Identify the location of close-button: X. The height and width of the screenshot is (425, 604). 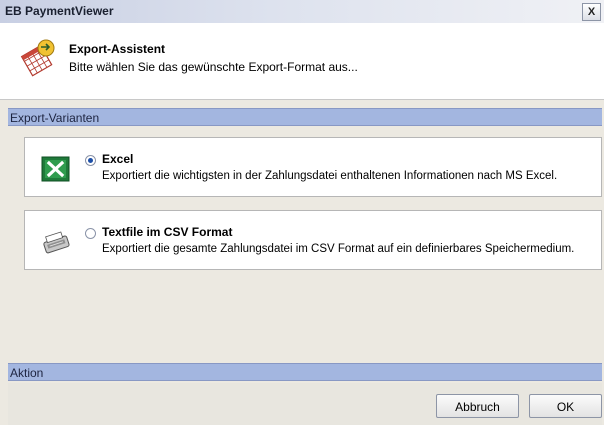
(591, 12).